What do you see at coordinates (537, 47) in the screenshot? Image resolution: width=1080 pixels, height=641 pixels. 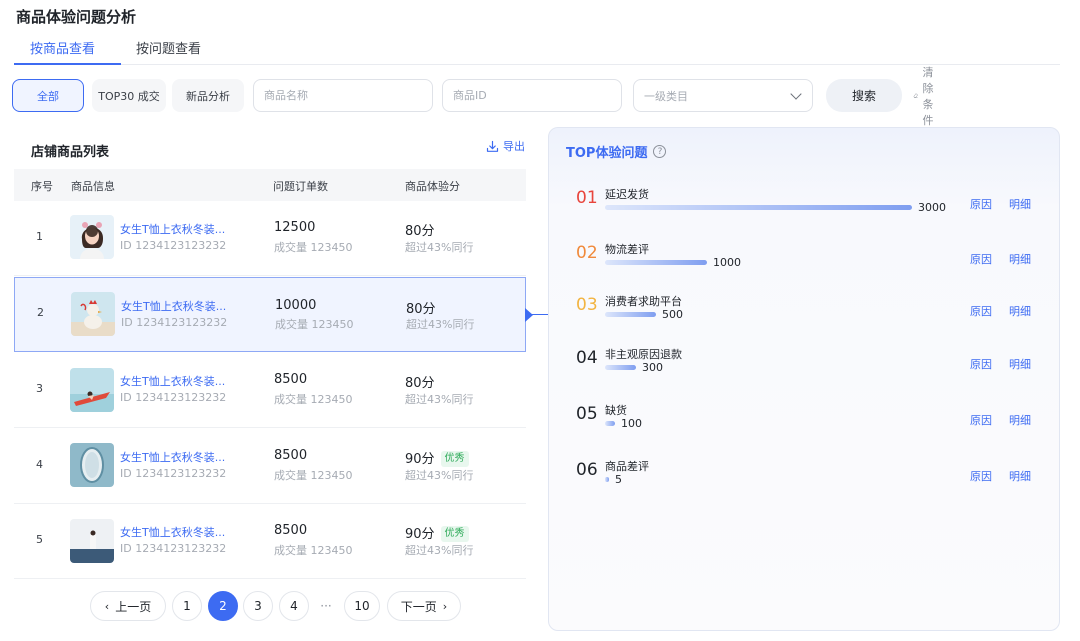 I see `view-tabs: 按商品查看 按问题查看` at bounding box center [537, 47].